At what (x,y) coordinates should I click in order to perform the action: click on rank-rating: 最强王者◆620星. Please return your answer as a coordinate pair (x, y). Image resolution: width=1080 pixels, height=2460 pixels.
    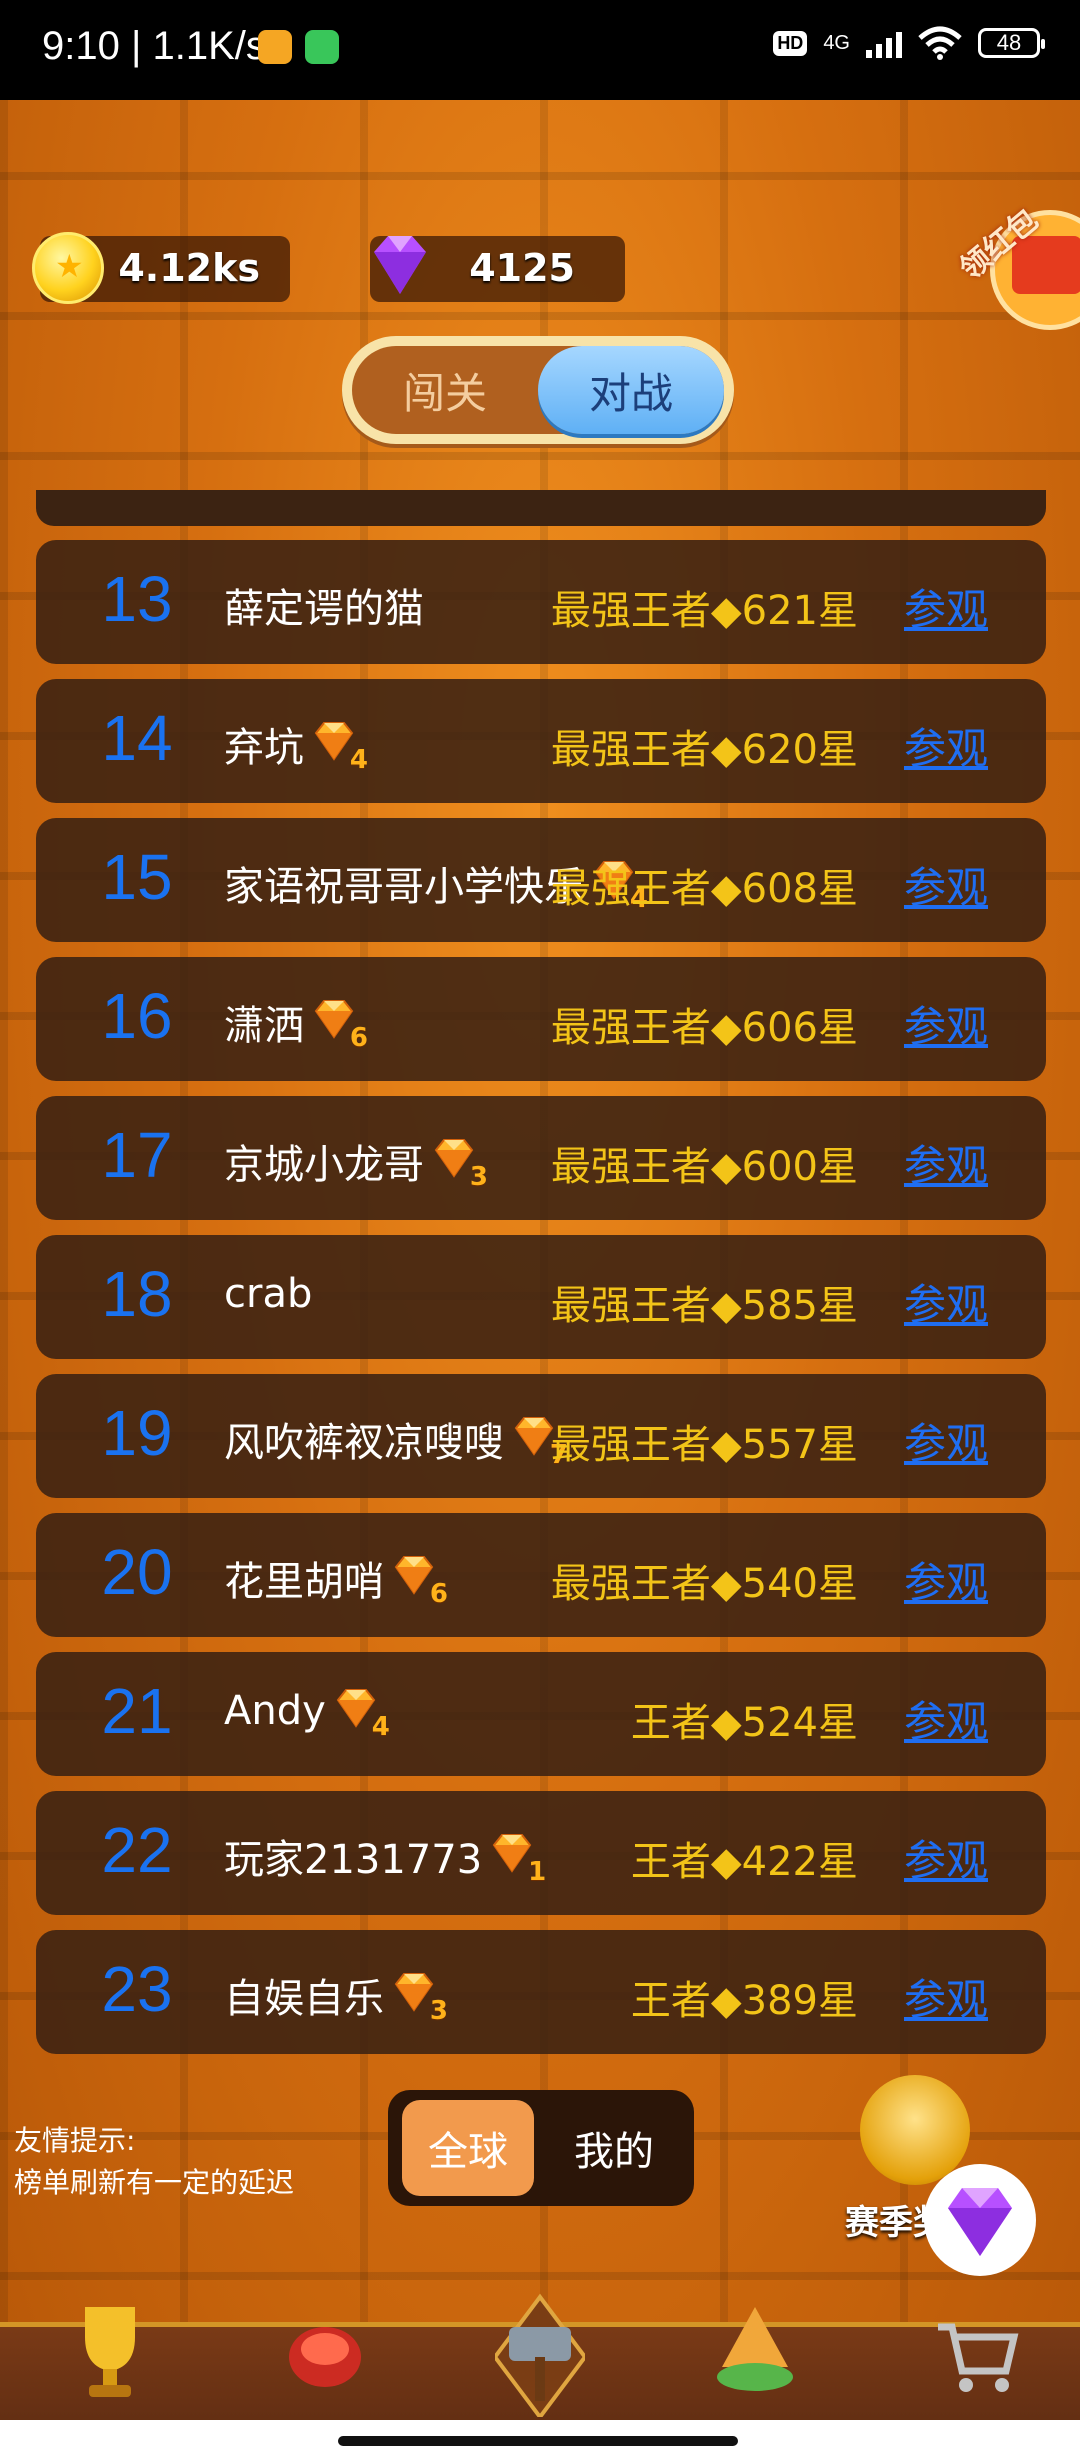
    Looking at the image, I should click on (704, 750).